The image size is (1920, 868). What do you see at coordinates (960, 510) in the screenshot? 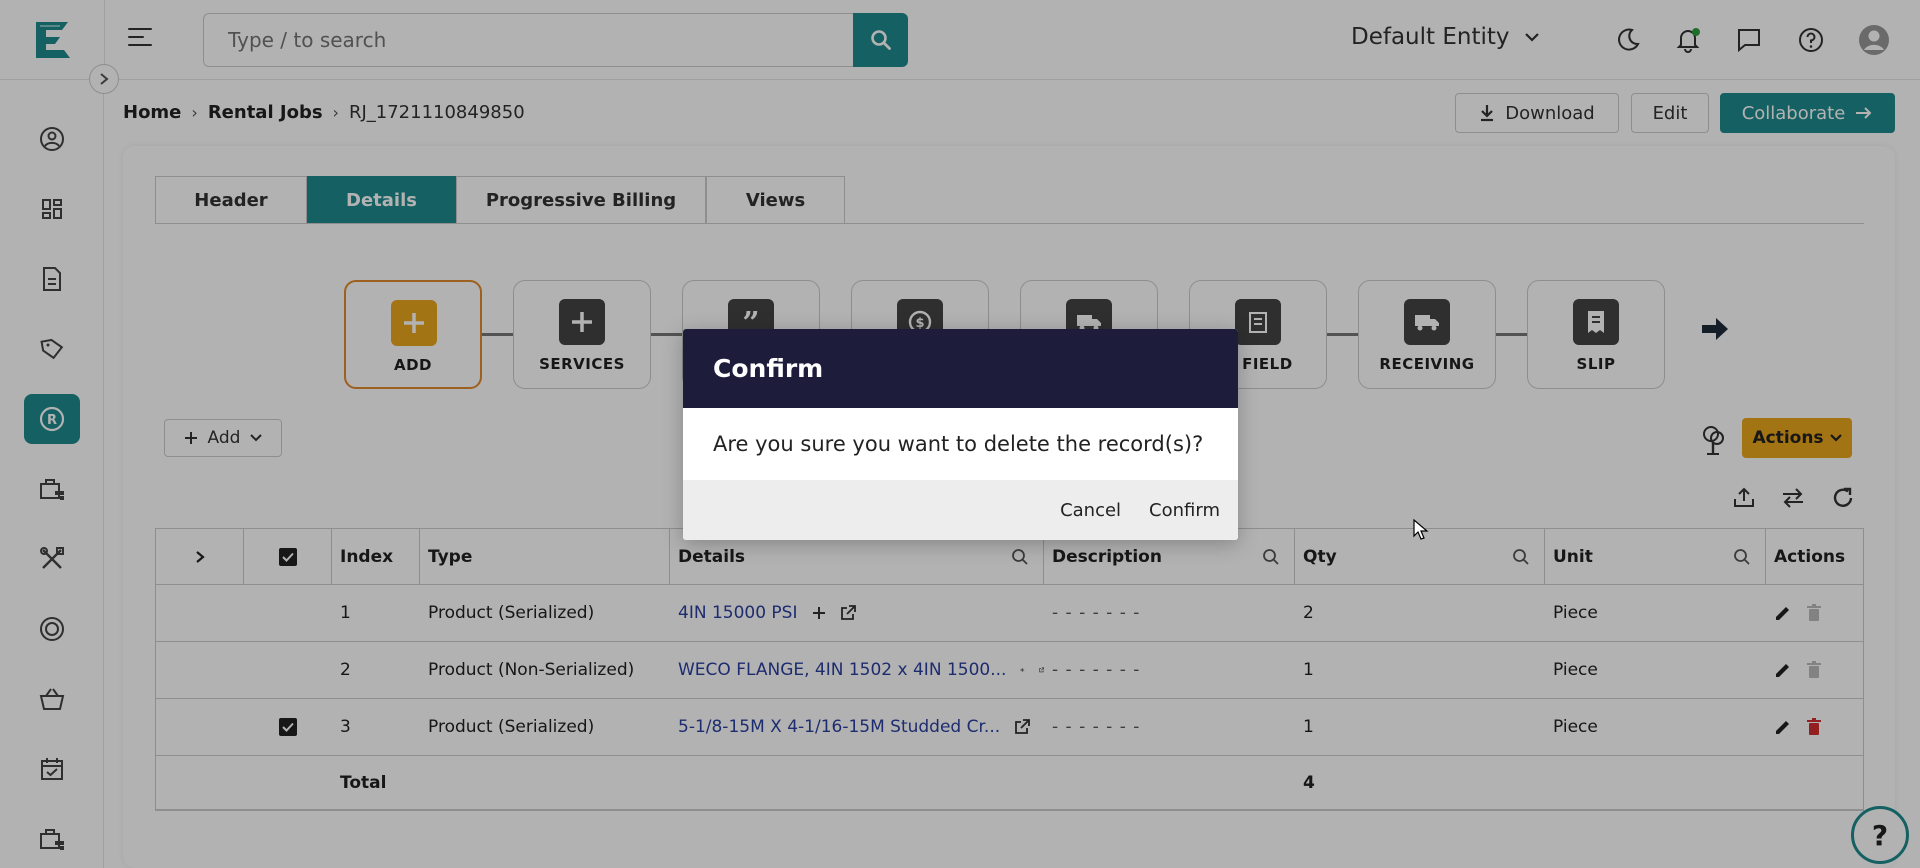
I see `dialog-footer: Cancel Confirm` at bounding box center [960, 510].